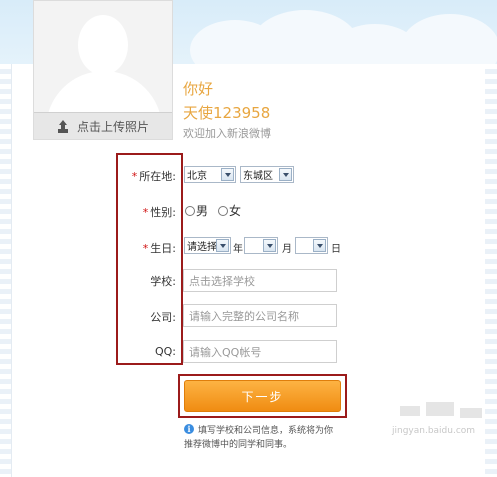  I want to click on location-label: * 所在地:, so click(154, 176).